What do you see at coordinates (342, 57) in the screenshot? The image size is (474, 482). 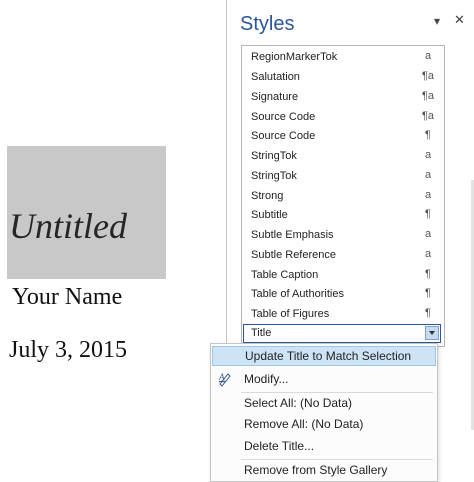 I see `style-item: RegionMarkerTok a` at bounding box center [342, 57].